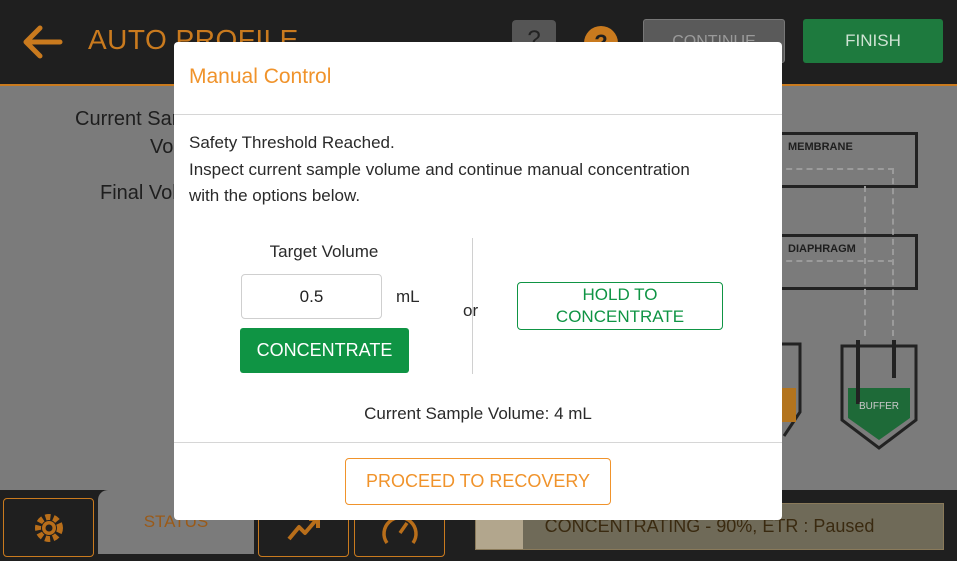  Describe the element at coordinates (408, 296) in the screenshot. I see `unit-label: mL` at that location.